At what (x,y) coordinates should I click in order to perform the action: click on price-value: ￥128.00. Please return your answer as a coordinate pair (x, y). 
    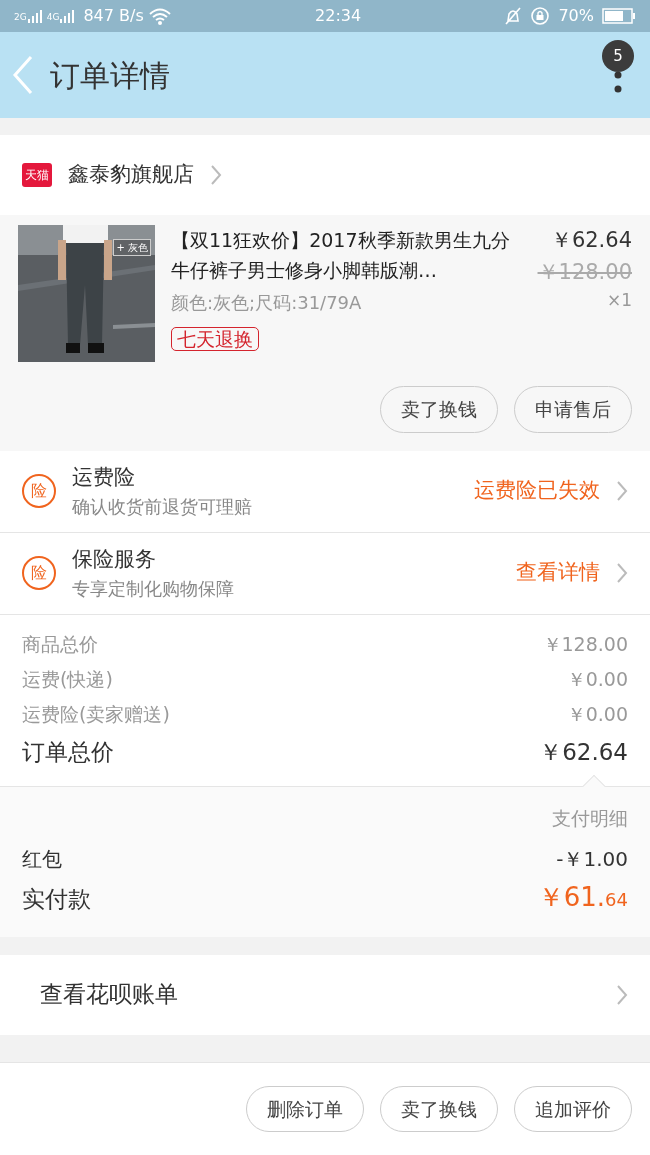
    Looking at the image, I should click on (585, 644).